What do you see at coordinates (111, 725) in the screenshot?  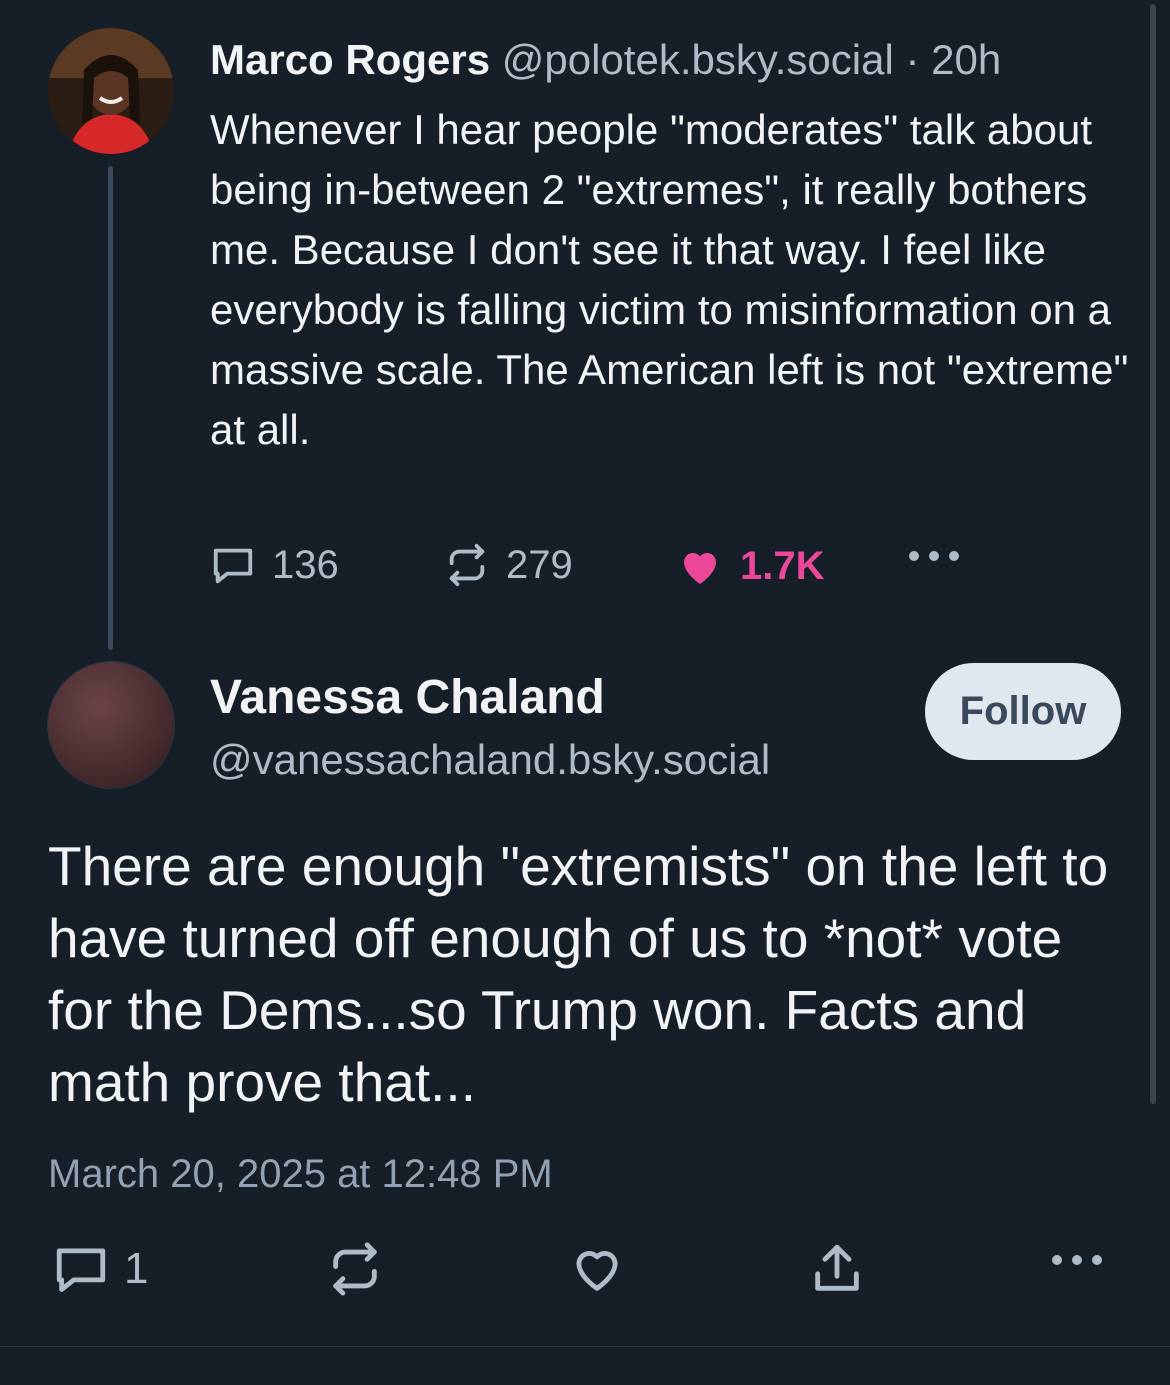 I see `vanessa-chaland-avatar` at bounding box center [111, 725].